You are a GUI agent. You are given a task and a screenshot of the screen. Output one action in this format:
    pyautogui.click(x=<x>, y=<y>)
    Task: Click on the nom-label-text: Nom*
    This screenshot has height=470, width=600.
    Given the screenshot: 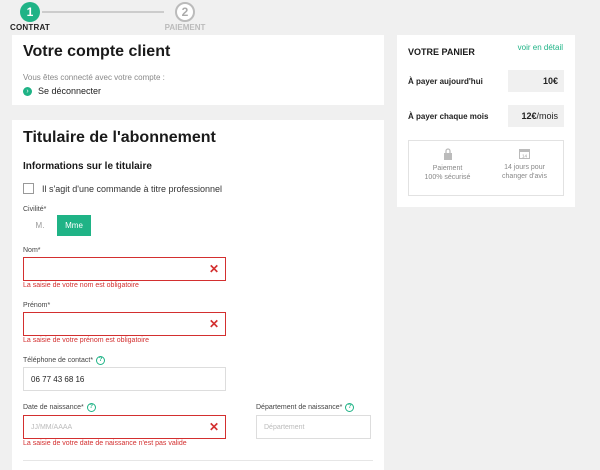 What is the action you would take?
    pyautogui.click(x=32, y=250)
    